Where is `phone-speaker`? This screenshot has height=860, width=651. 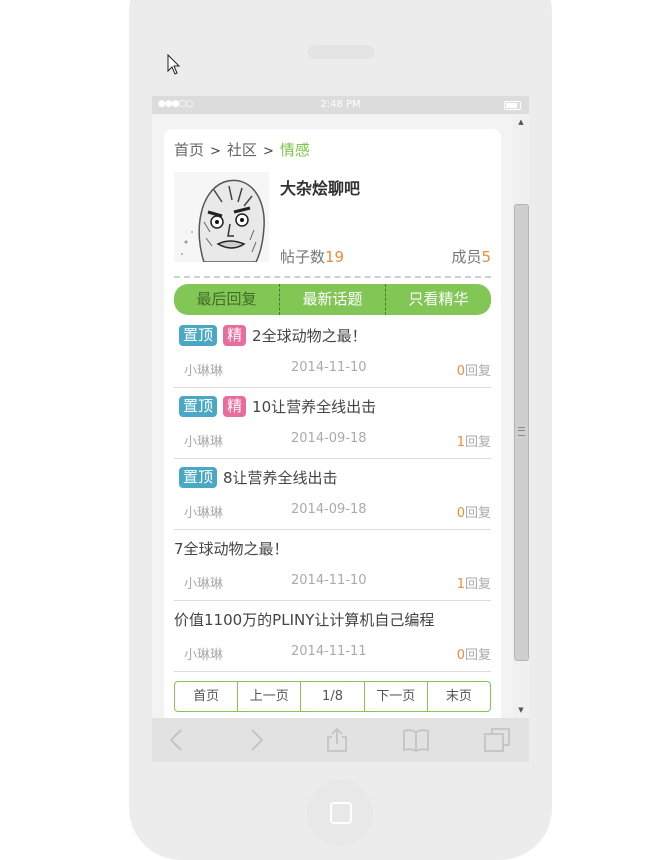 phone-speaker is located at coordinates (341, 52).